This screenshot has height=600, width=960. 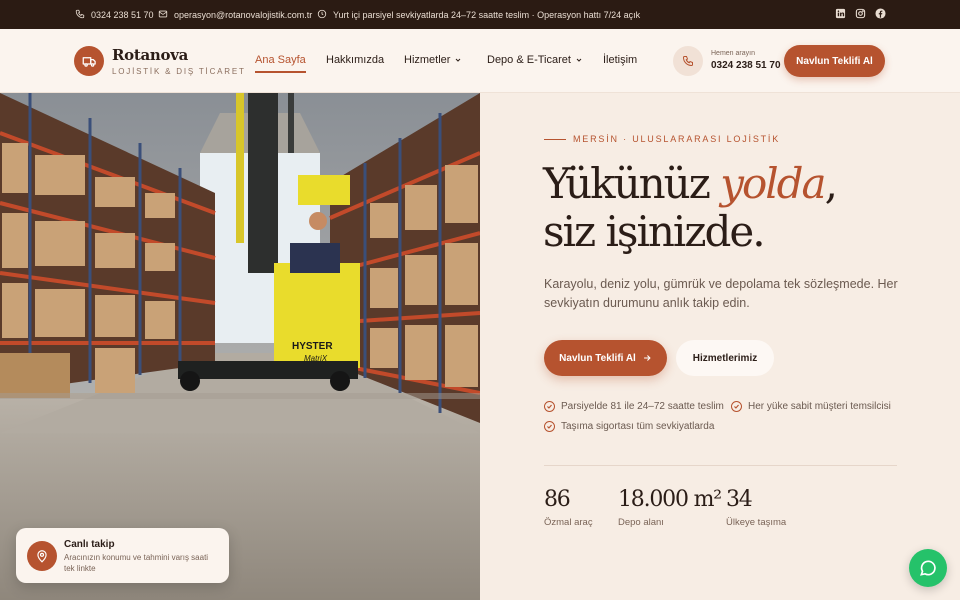 I want to click on stats-divider, so click(x=720, y=465).